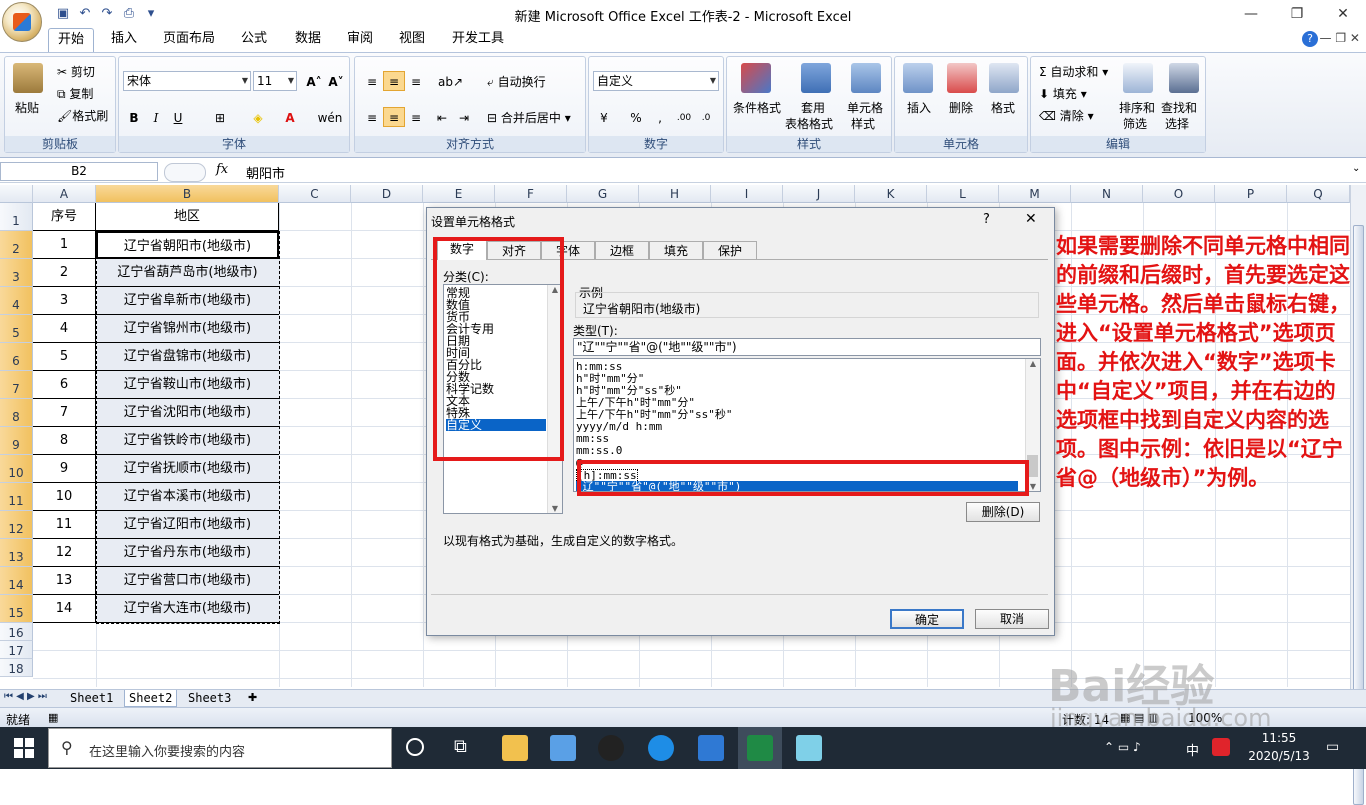  Describe the element at coordinates (656, 81) in the screenshot. I see `number-format-combo: 自定义 ▼` at that location.